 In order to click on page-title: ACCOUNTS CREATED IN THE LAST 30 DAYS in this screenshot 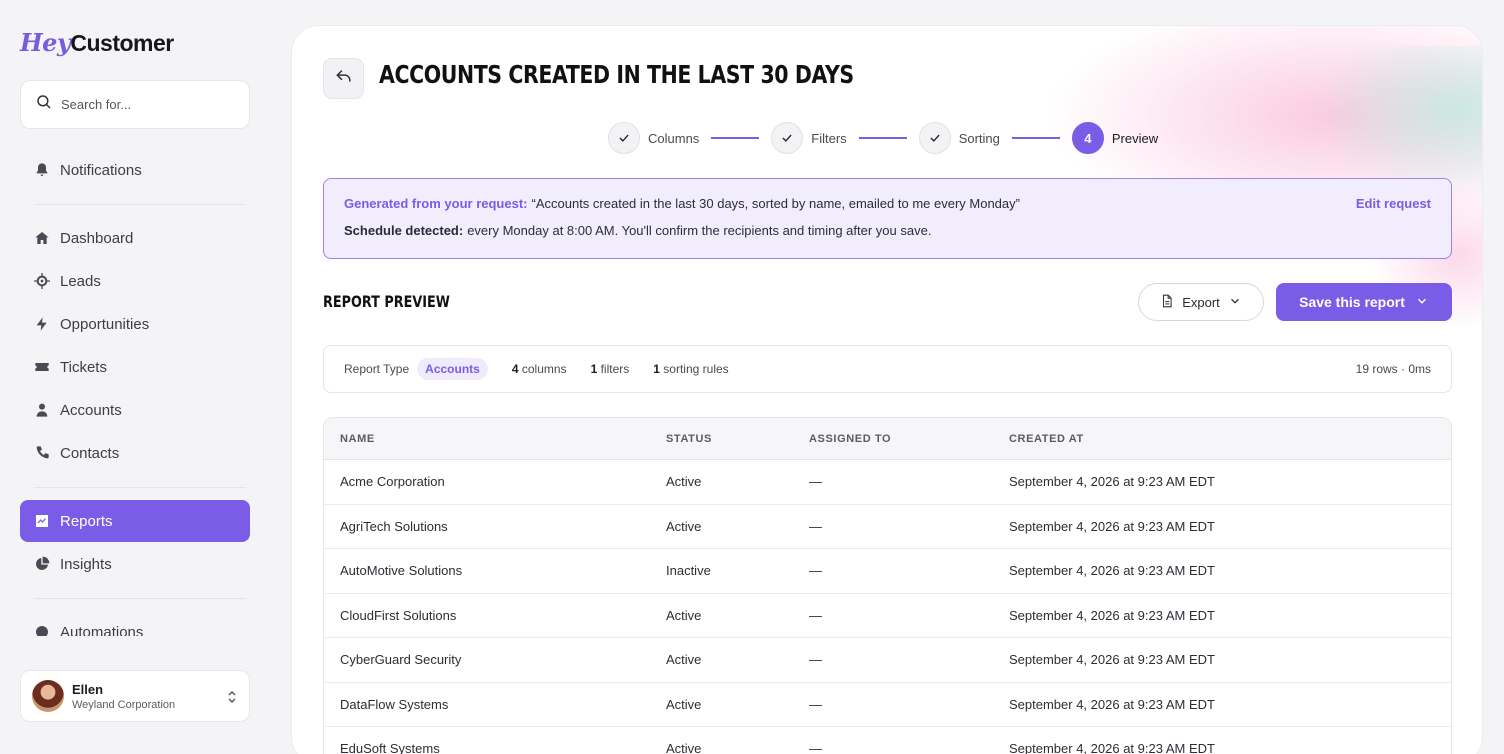, I will do `click(616, 74)`.